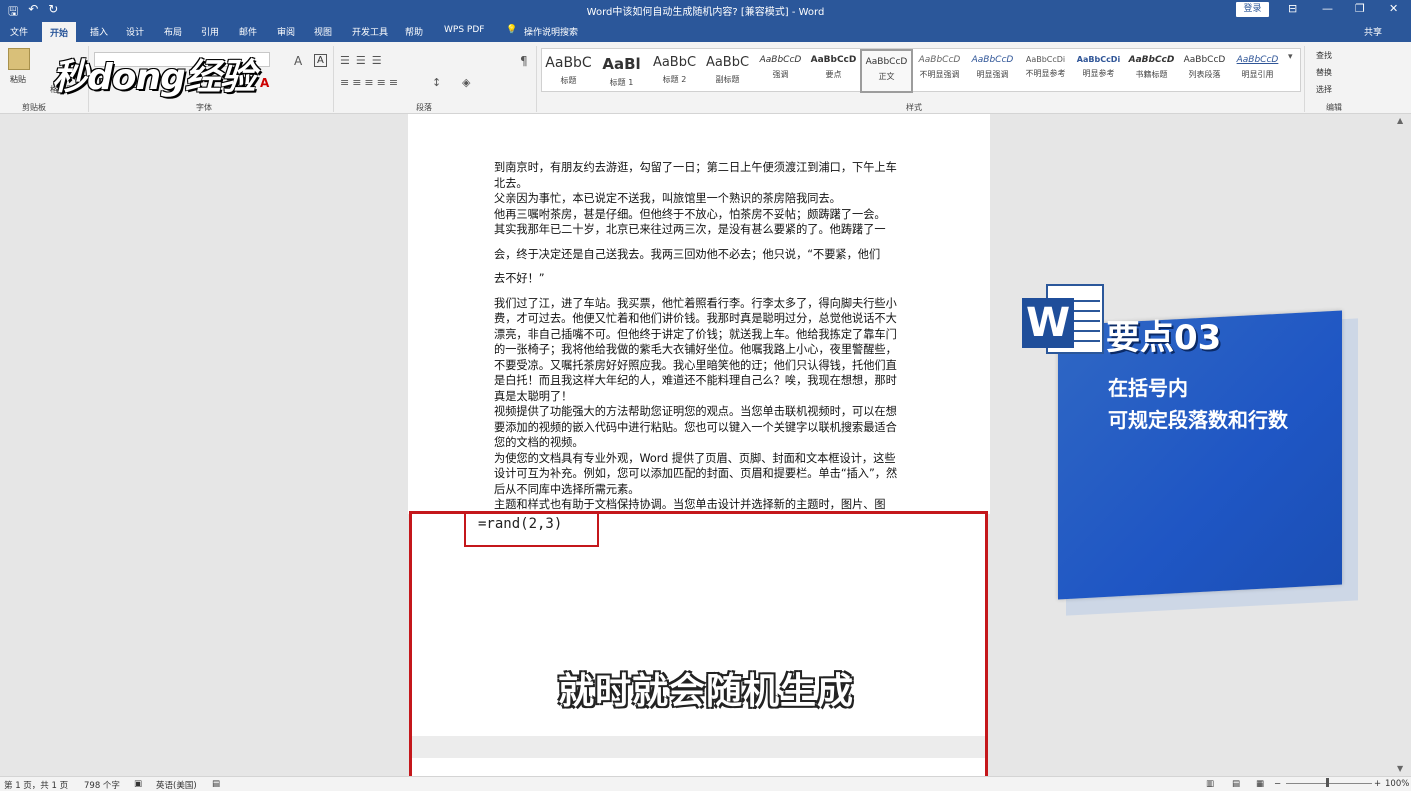 The width and height of the screenshot is (1411, 791). Describe the element at coordinates (1324, 89) in the screenshot. I see `select-button: 选择` at that location.